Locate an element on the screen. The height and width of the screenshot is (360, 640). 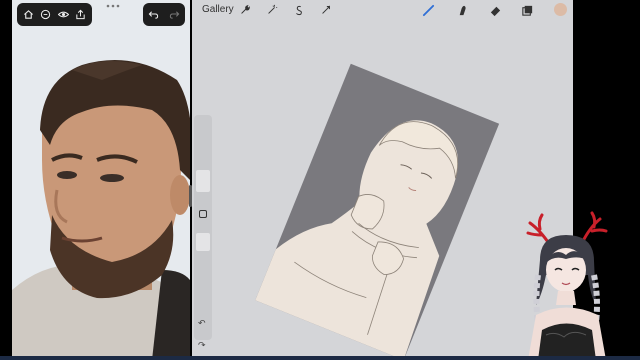
home-icon is located at coordinates (29, 15).